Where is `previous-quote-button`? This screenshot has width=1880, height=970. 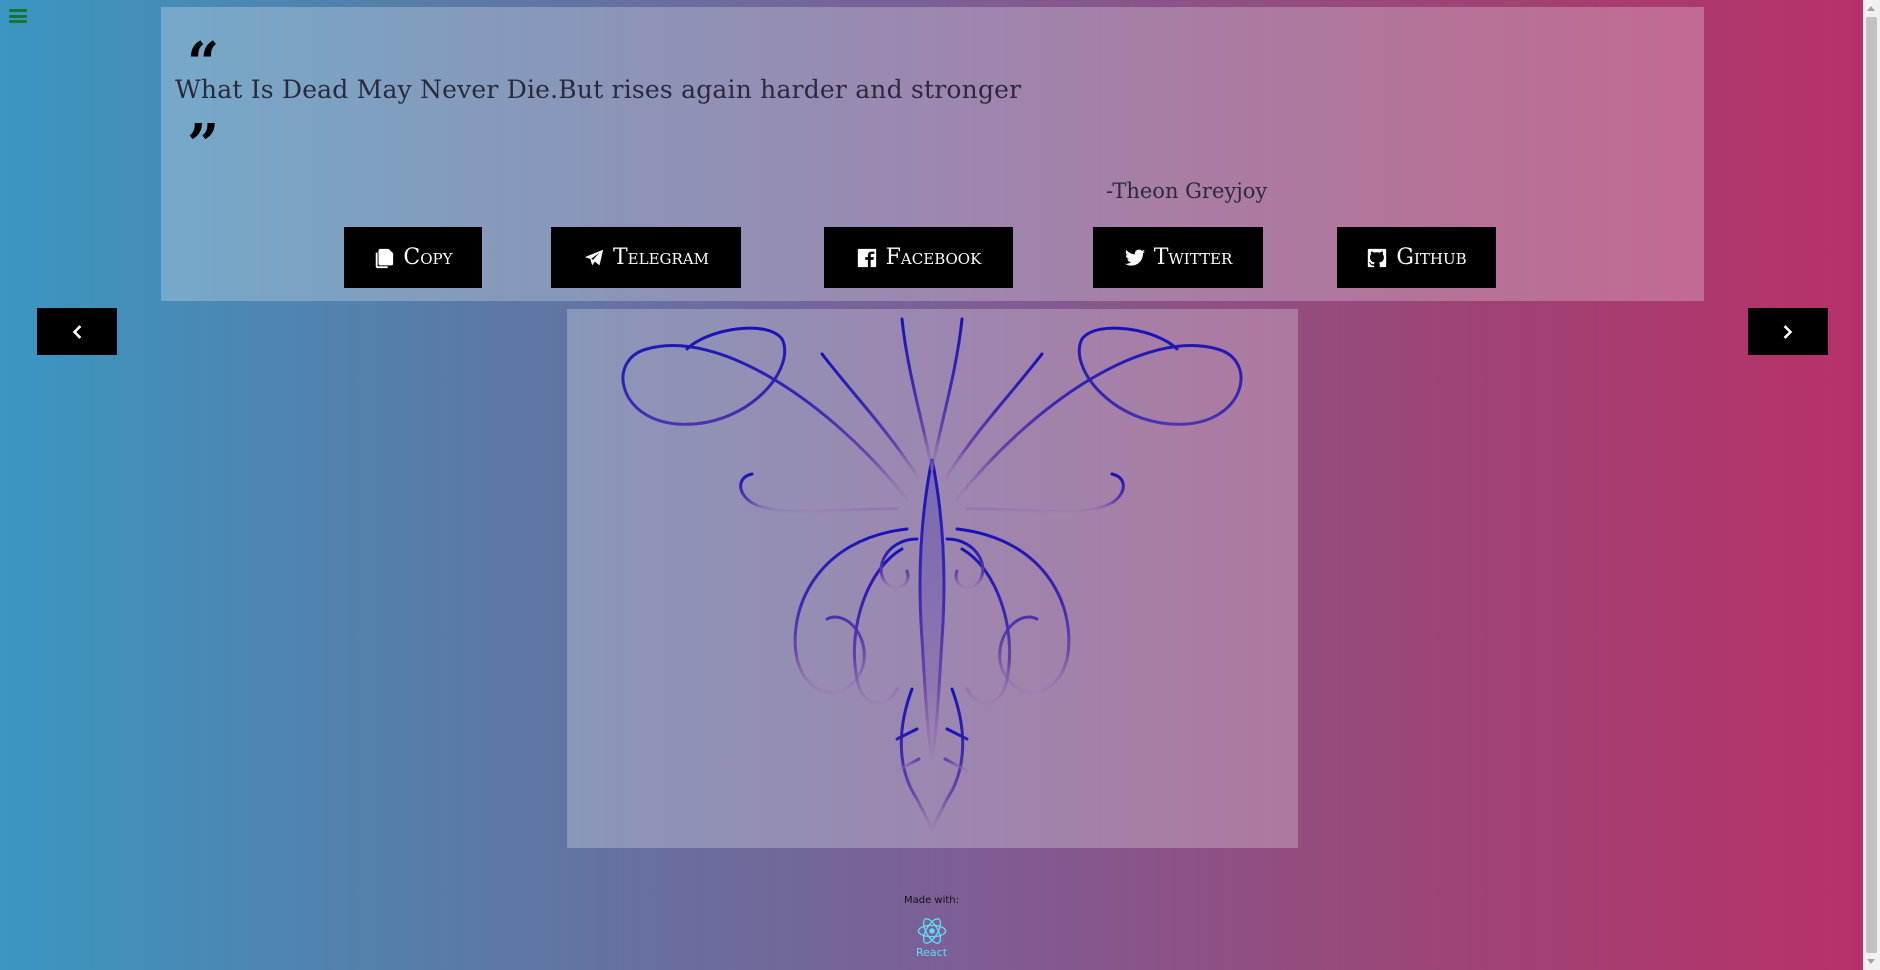 previous-quote-button is located at coordinates (77, 331).